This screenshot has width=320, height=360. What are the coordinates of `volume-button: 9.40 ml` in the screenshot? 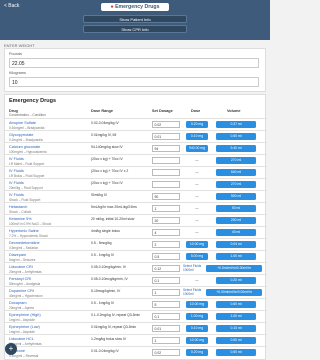 It's located at (236, 148).